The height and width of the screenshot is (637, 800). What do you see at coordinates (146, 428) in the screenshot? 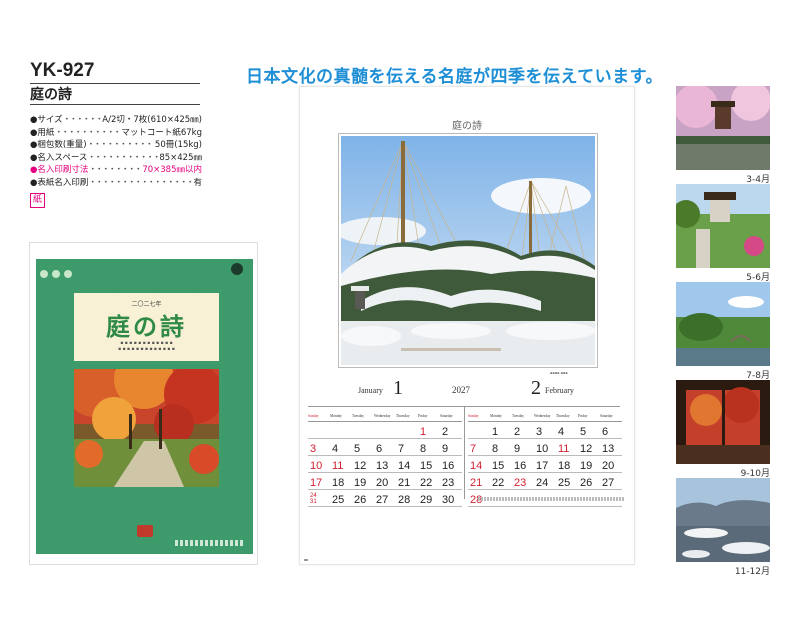
I see `cover-photo` at bounding box center [146, 428].